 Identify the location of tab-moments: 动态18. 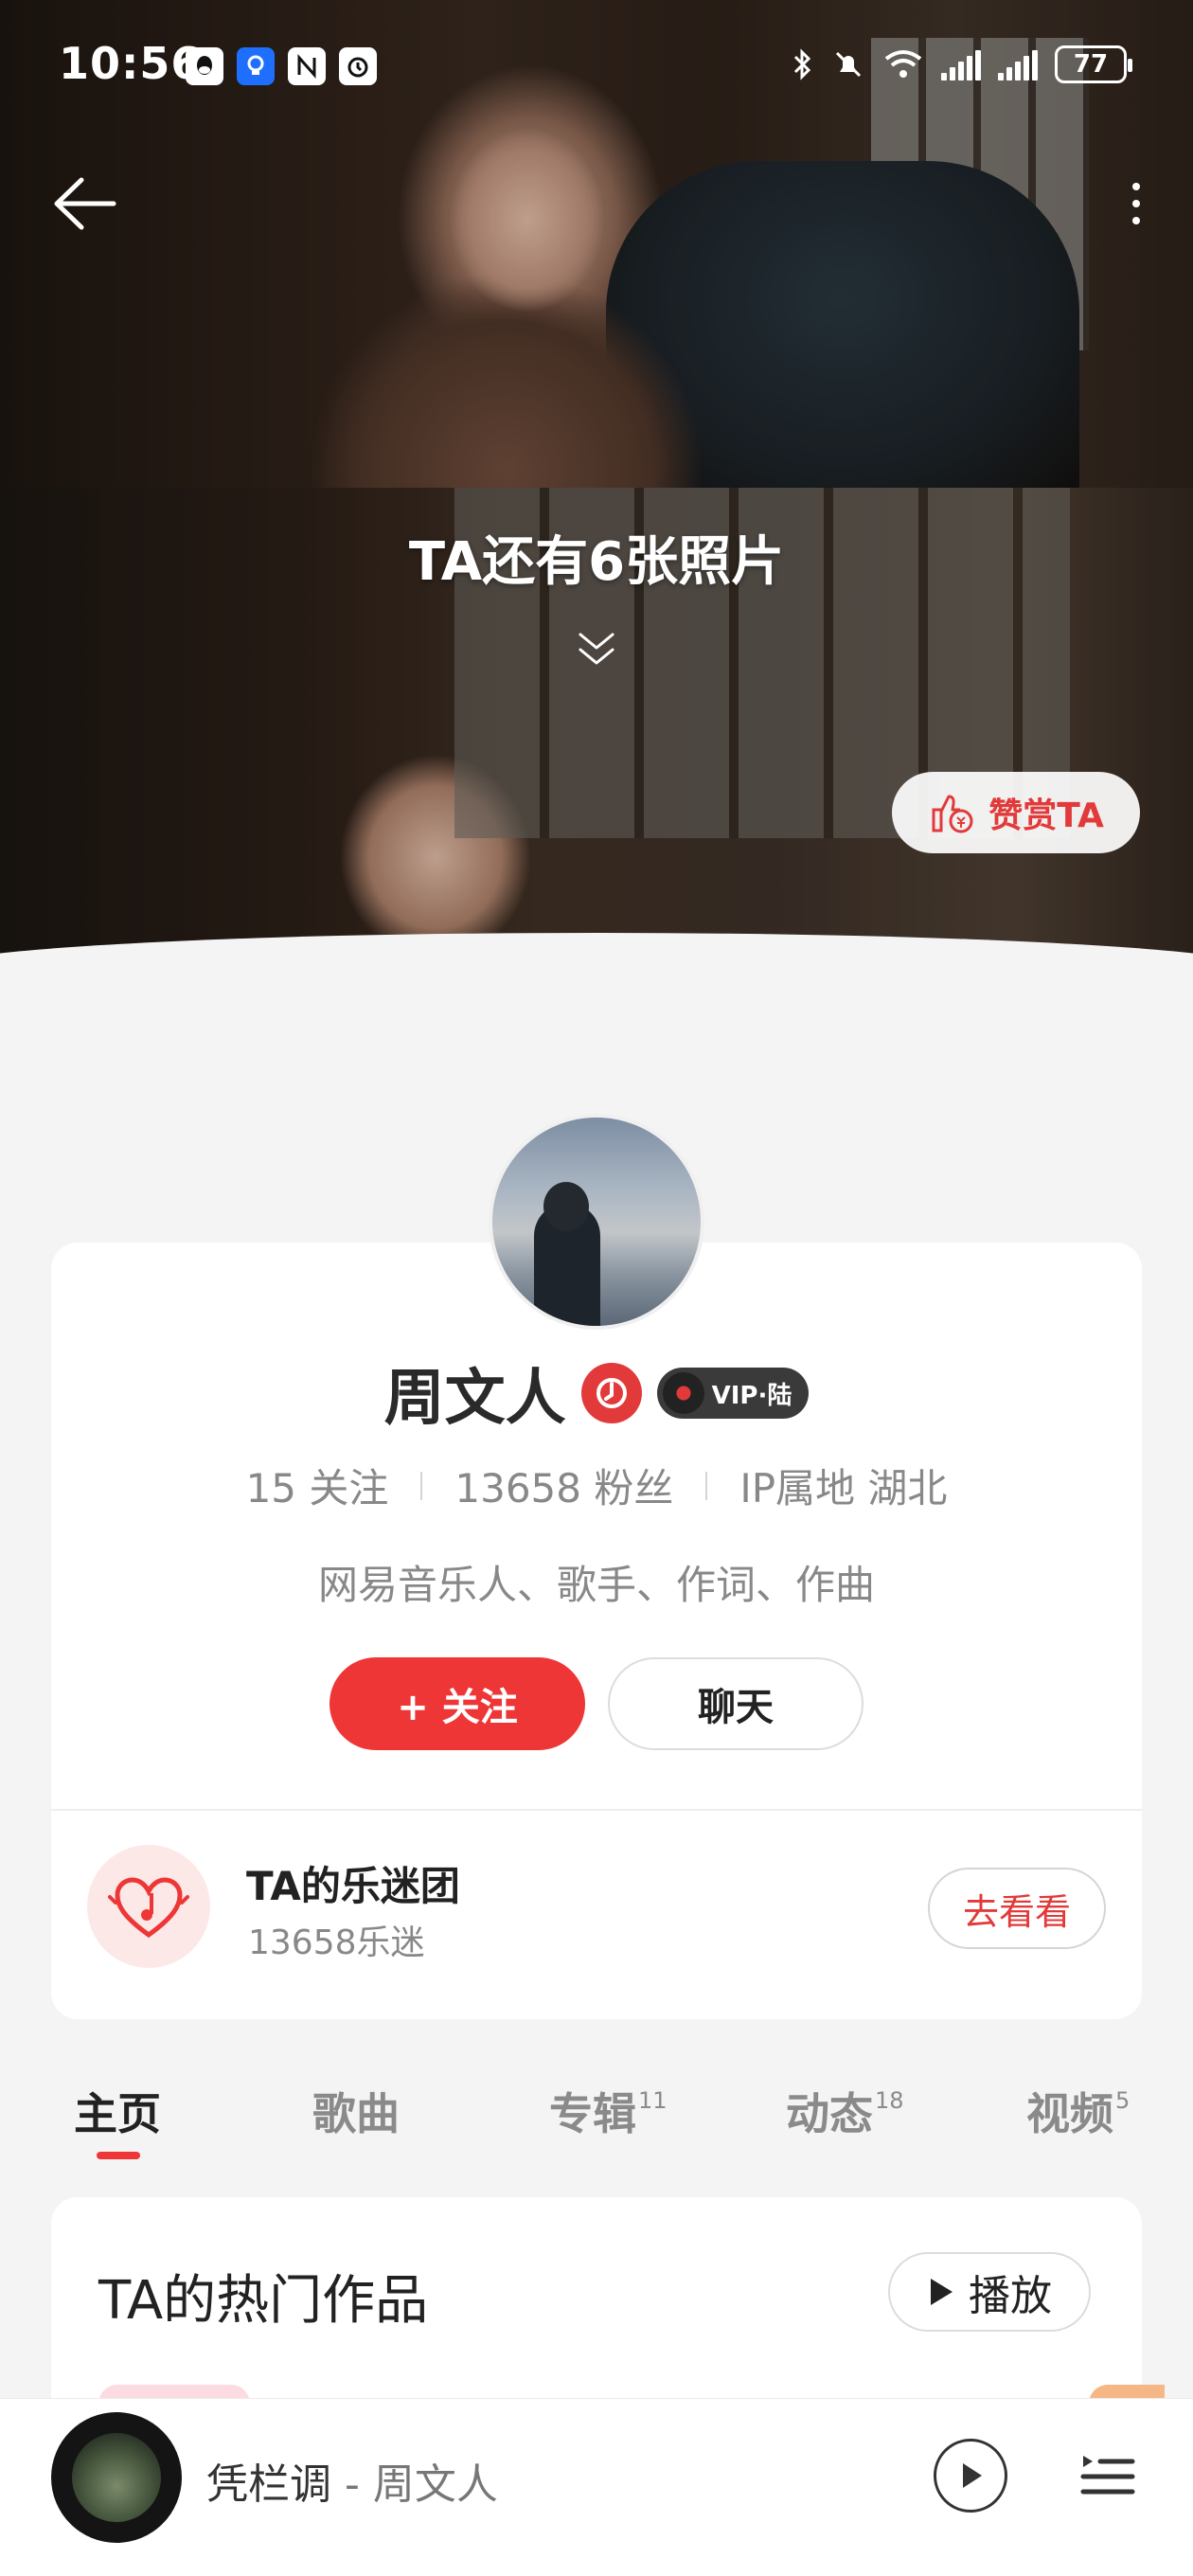
(845, 2111).